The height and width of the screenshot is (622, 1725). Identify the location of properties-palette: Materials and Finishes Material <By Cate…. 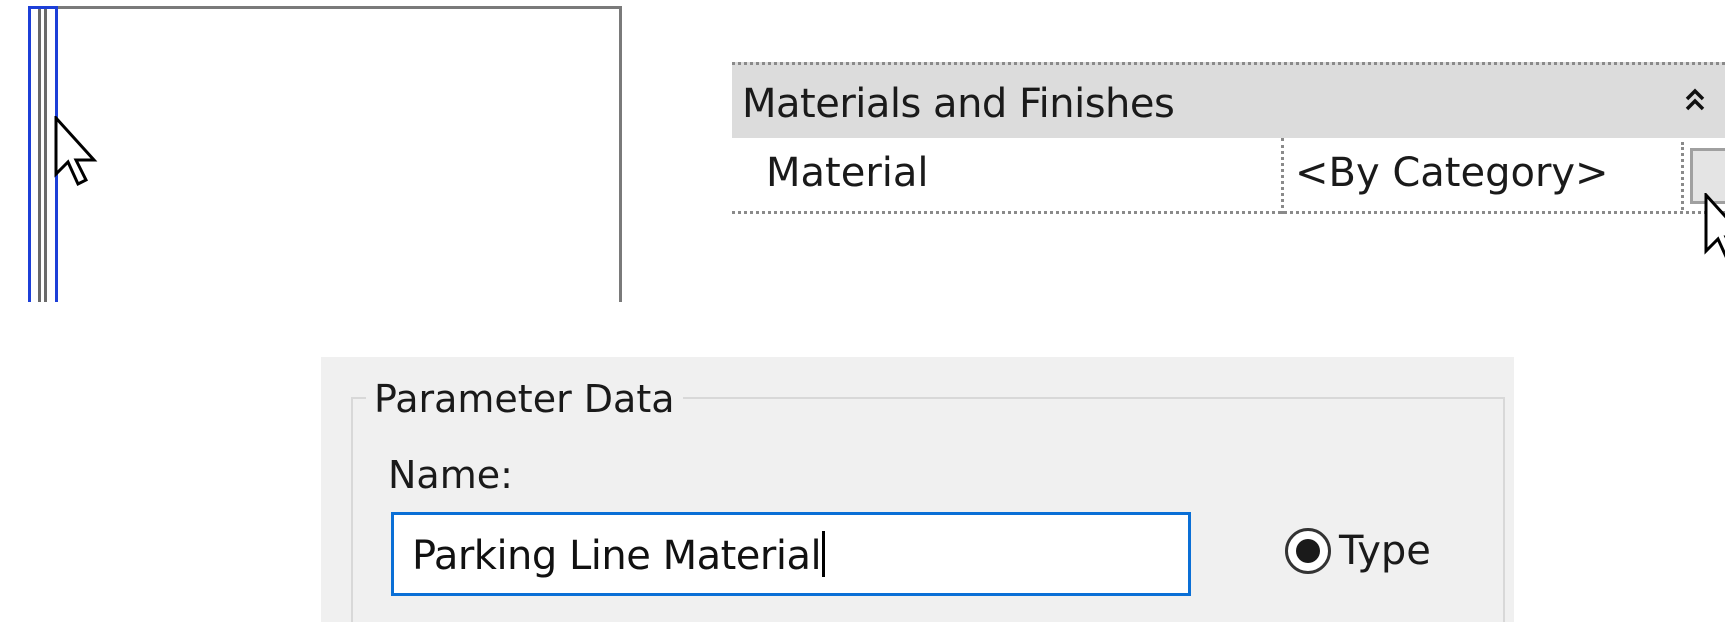
(1228, 138).